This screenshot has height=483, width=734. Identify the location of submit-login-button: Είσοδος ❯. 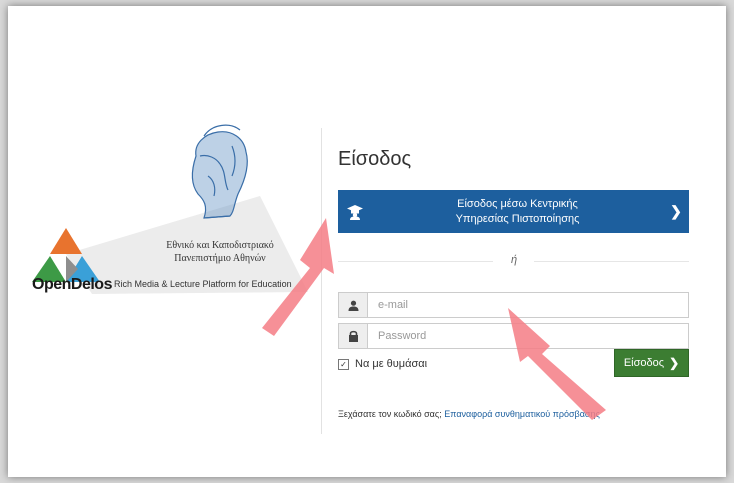
(651, 363).